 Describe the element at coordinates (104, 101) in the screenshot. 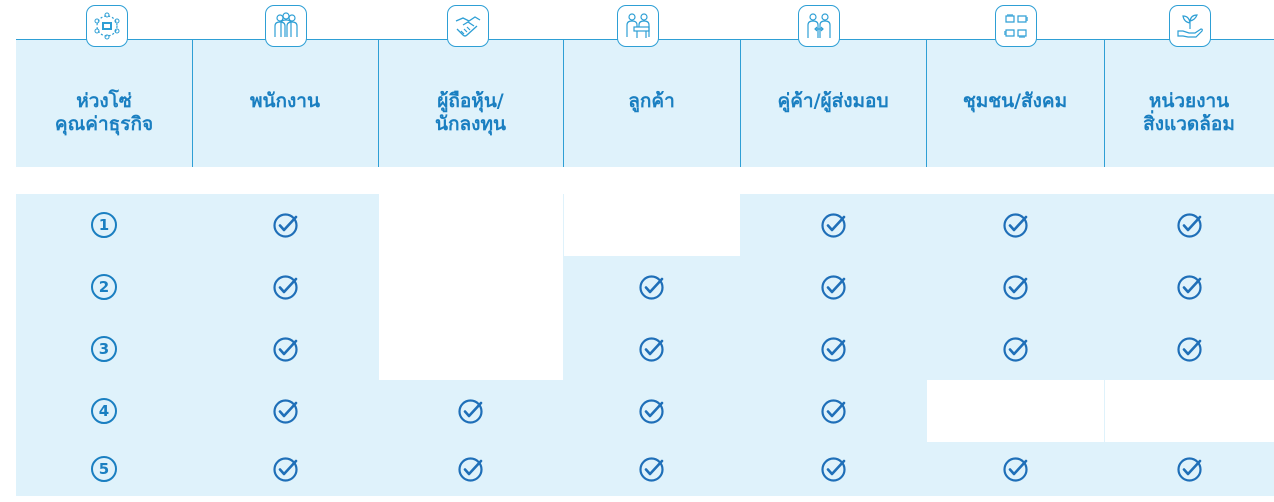

I see `column-header-text: ห่วงโซ่` at that location.